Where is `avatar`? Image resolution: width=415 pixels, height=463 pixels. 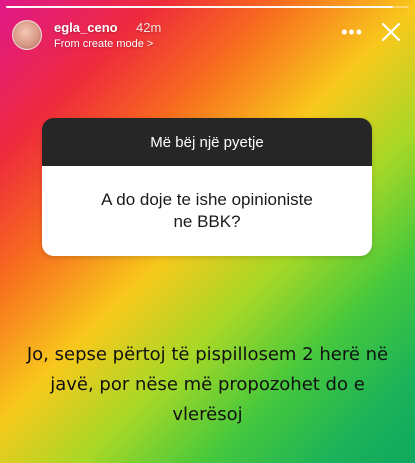
avatar is located at coordinates (27, 35).